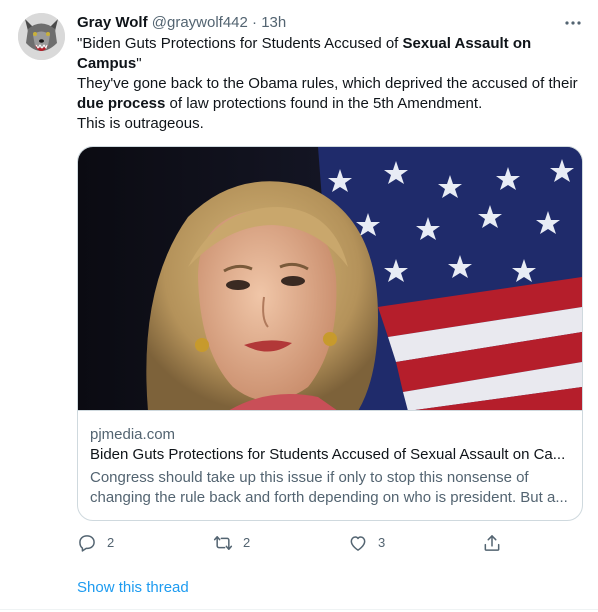 Image resolution: width=598 pixels, height=612 pixels. Describe the element at coordinates (139, 63) in the screenshot. I see `text-segment: "` at that location.